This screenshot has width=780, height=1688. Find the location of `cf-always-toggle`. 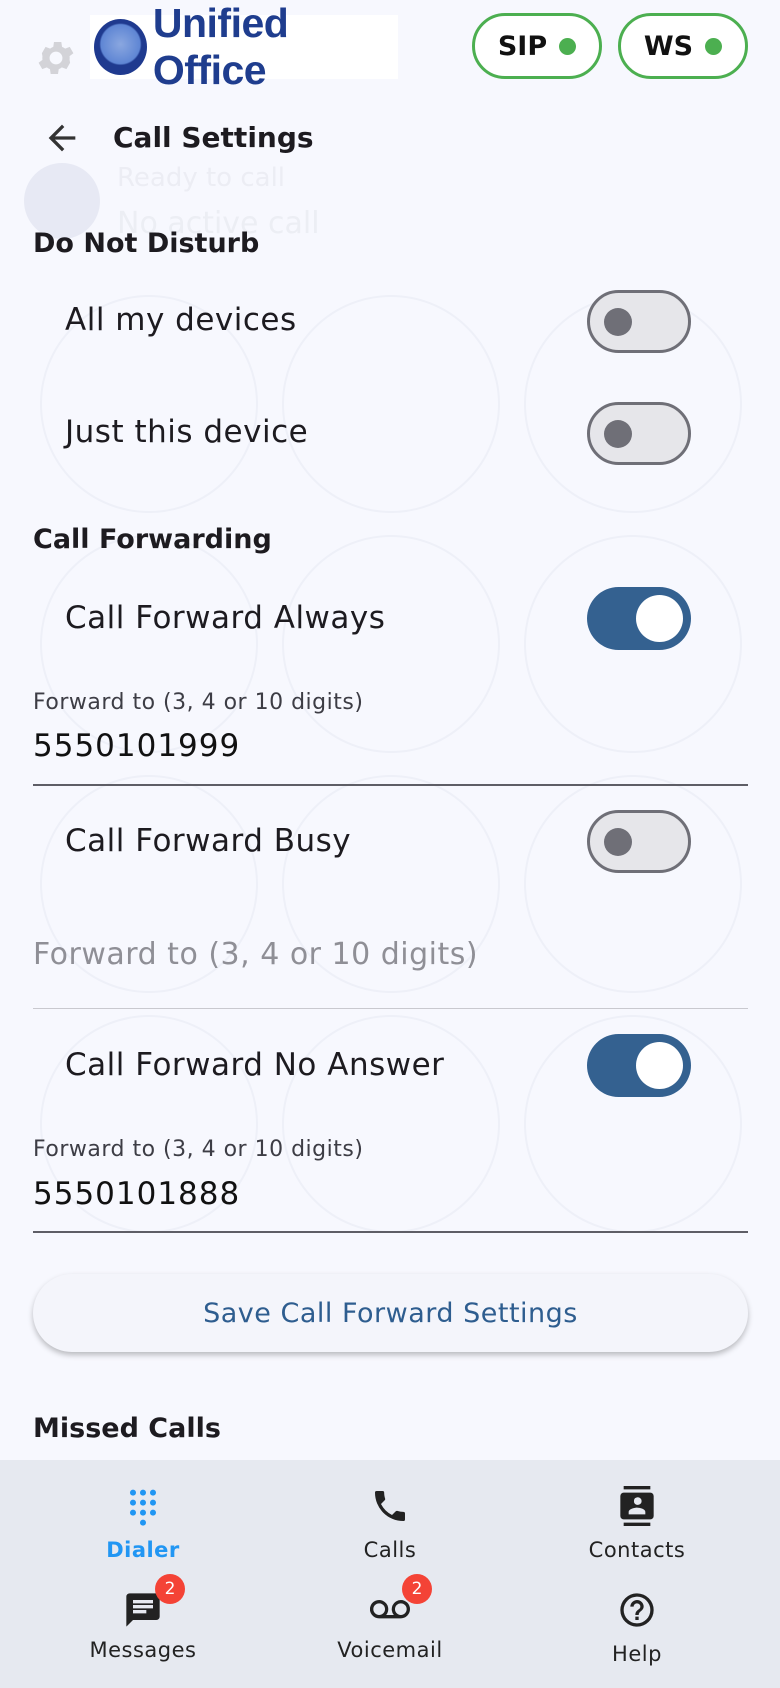

cf-always-toggle is located at coordinates (639, 618).